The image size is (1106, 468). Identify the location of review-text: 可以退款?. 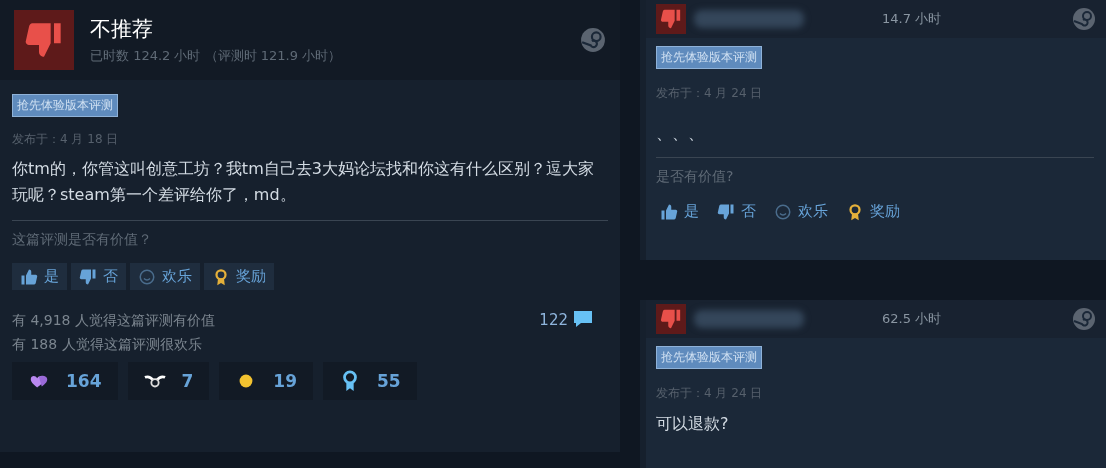
(693, 424).